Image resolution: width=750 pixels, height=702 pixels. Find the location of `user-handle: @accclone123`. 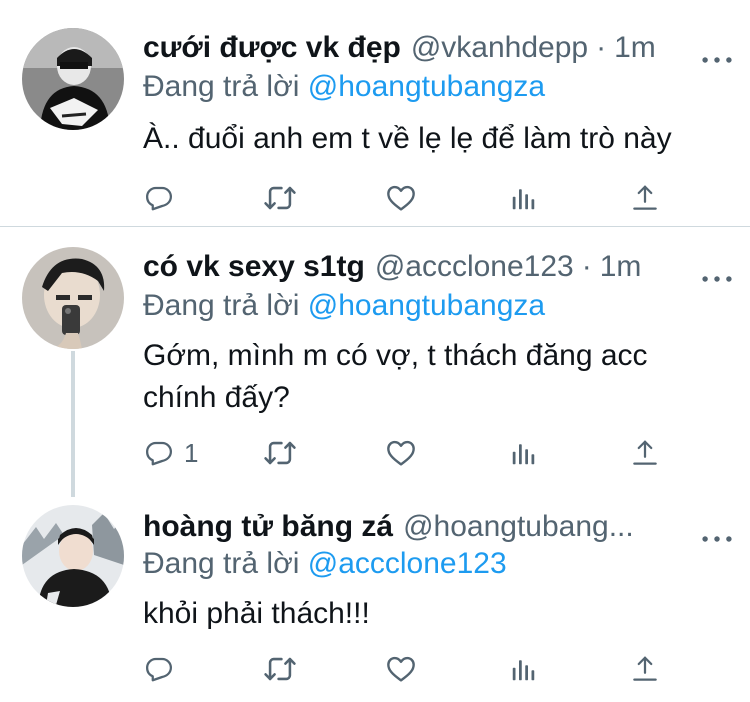

user-handle: @accclone123 is located at coordinates (474, 267).